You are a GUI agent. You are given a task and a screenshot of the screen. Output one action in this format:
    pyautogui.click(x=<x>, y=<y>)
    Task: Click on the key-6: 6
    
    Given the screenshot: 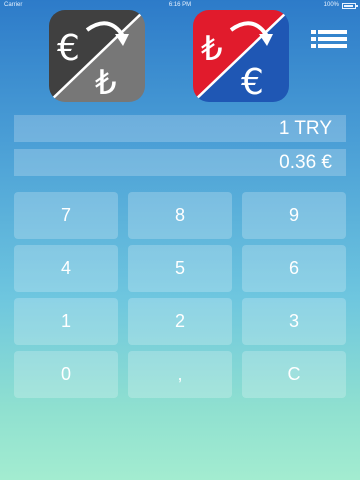 What is the action you would take?
    pyautogui.click(x=294, y=268)
    